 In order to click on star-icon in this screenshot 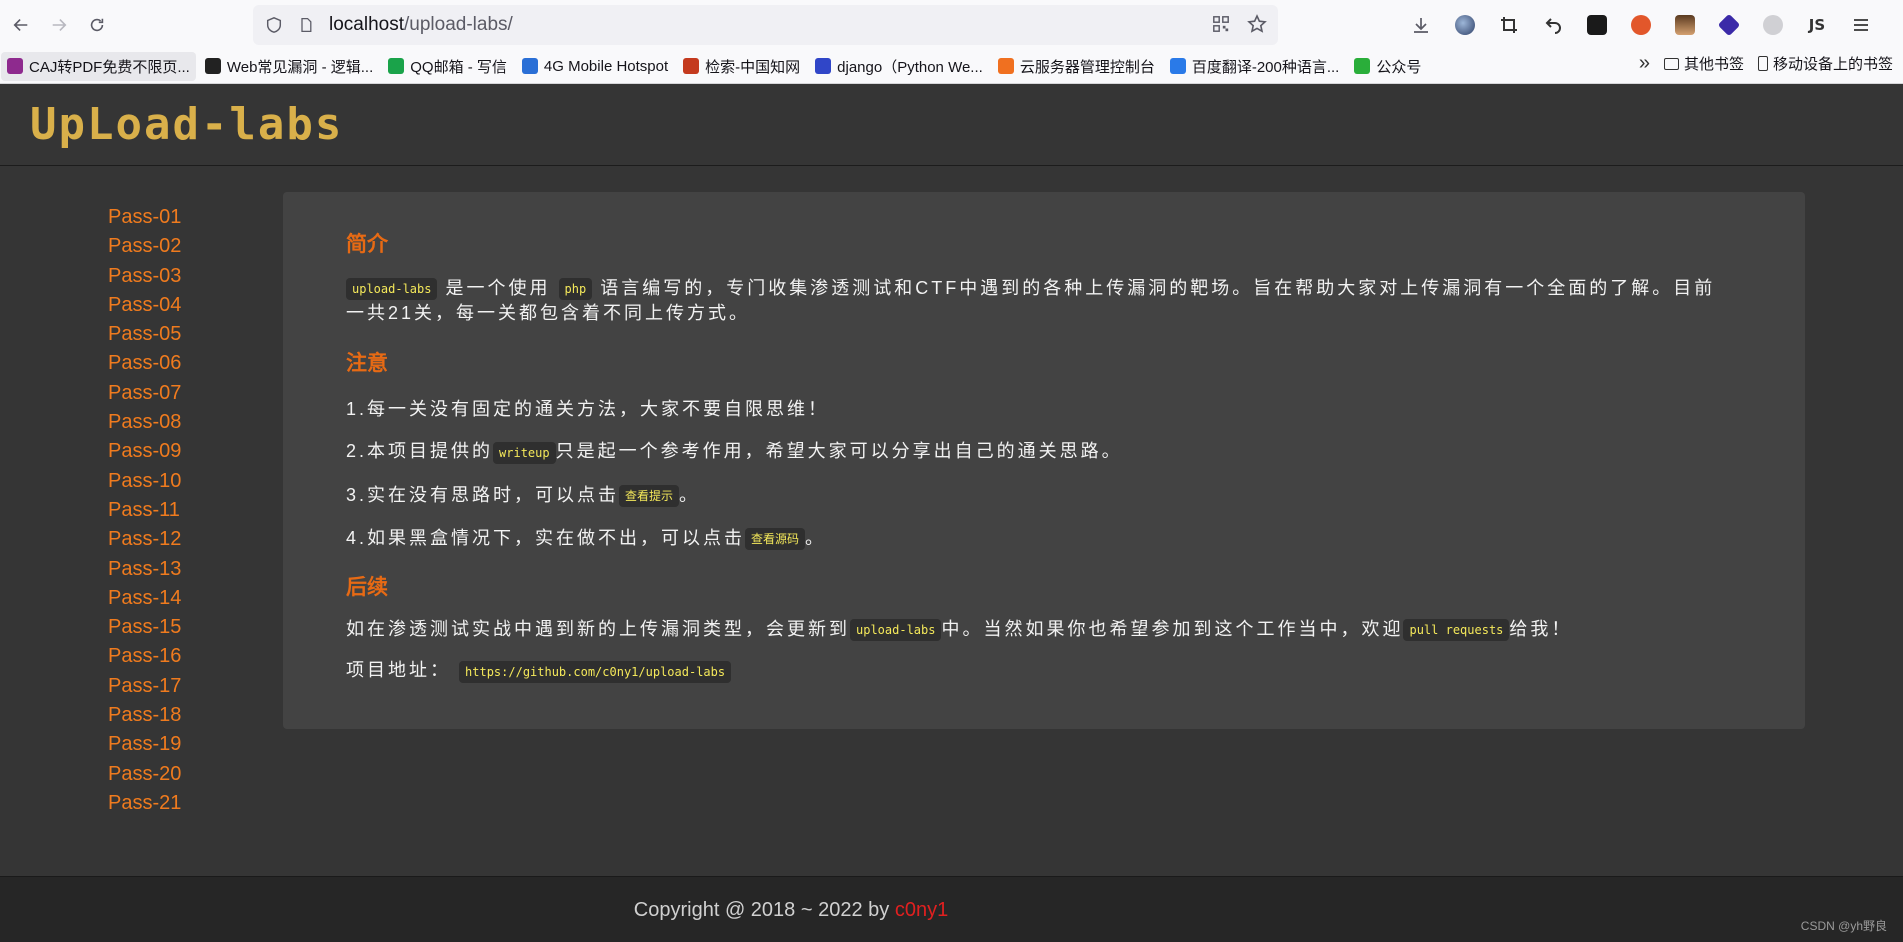, I will do `click(1257, 24)`.